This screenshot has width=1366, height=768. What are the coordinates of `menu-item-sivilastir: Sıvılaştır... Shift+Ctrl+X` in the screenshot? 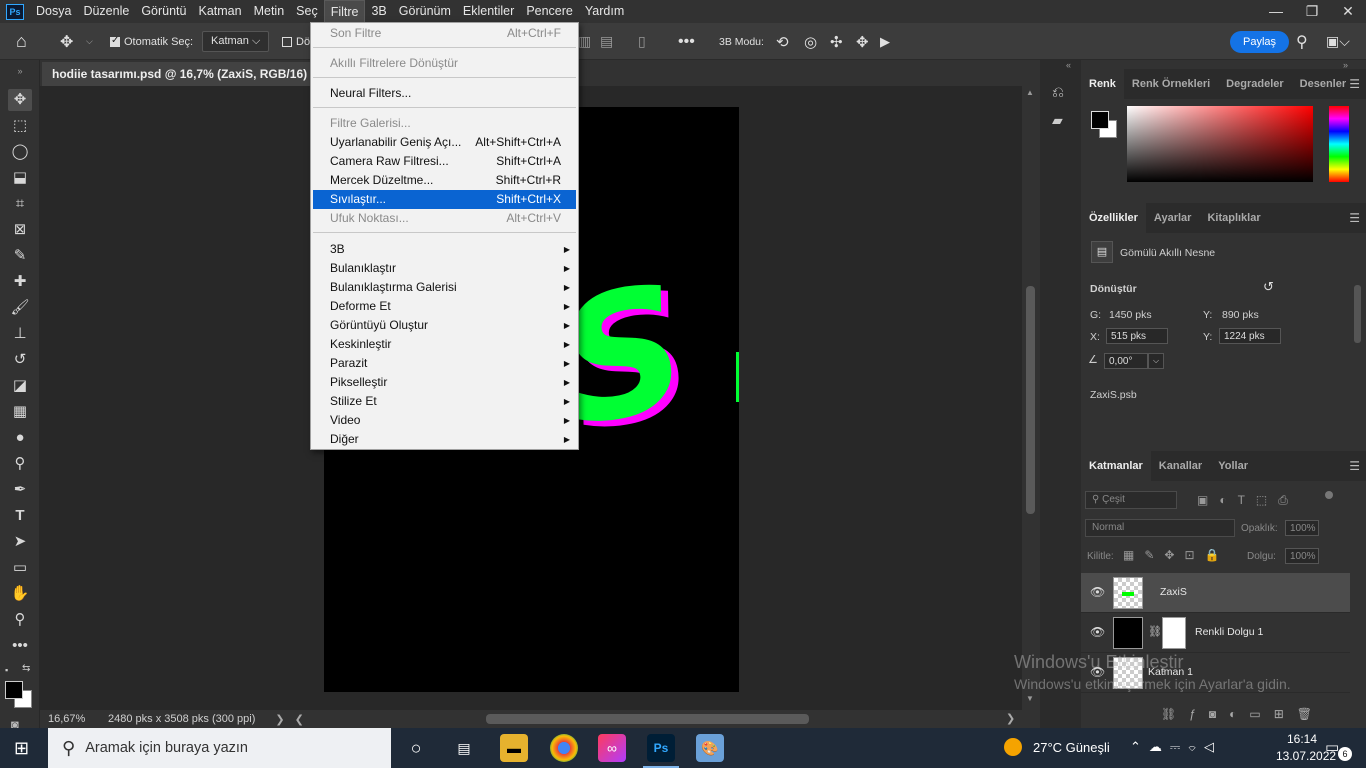 It's located at (444, 199).